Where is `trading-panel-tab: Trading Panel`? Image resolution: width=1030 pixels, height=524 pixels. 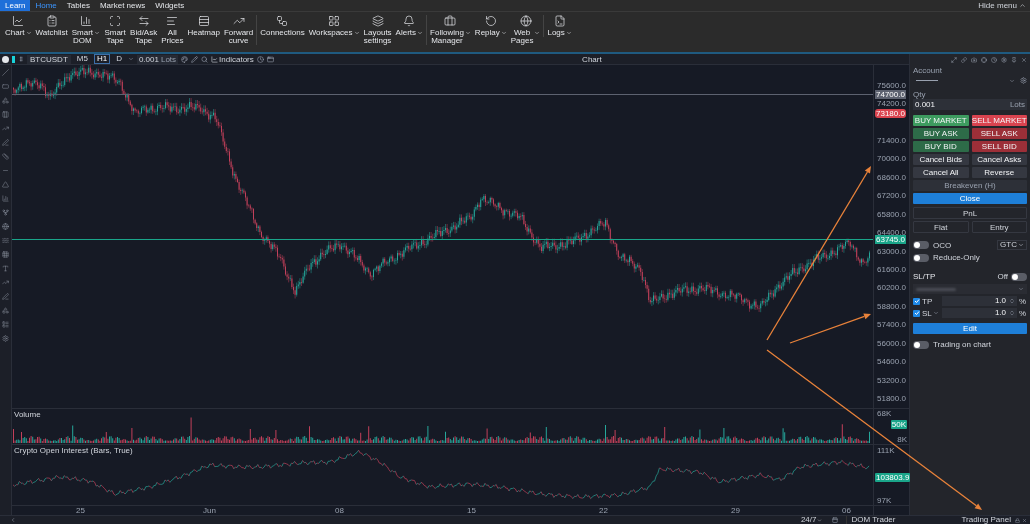 trading-panel-tab: Trading Panel is located at coordinates (986, 520).